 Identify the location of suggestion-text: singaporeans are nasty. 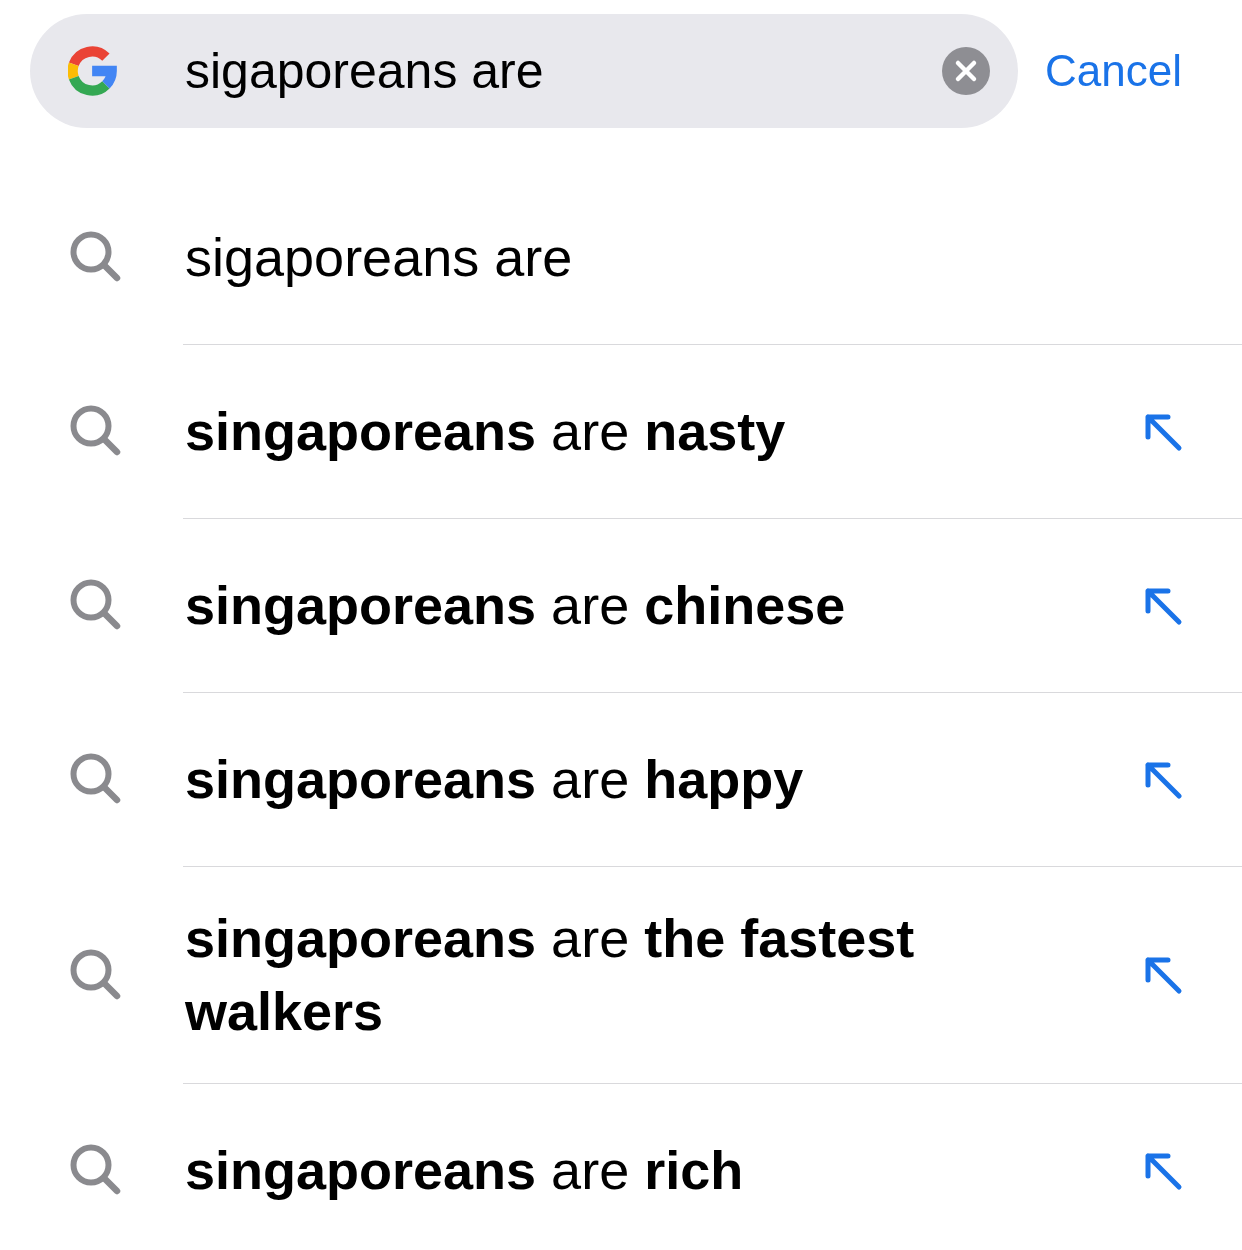
(664, 431).